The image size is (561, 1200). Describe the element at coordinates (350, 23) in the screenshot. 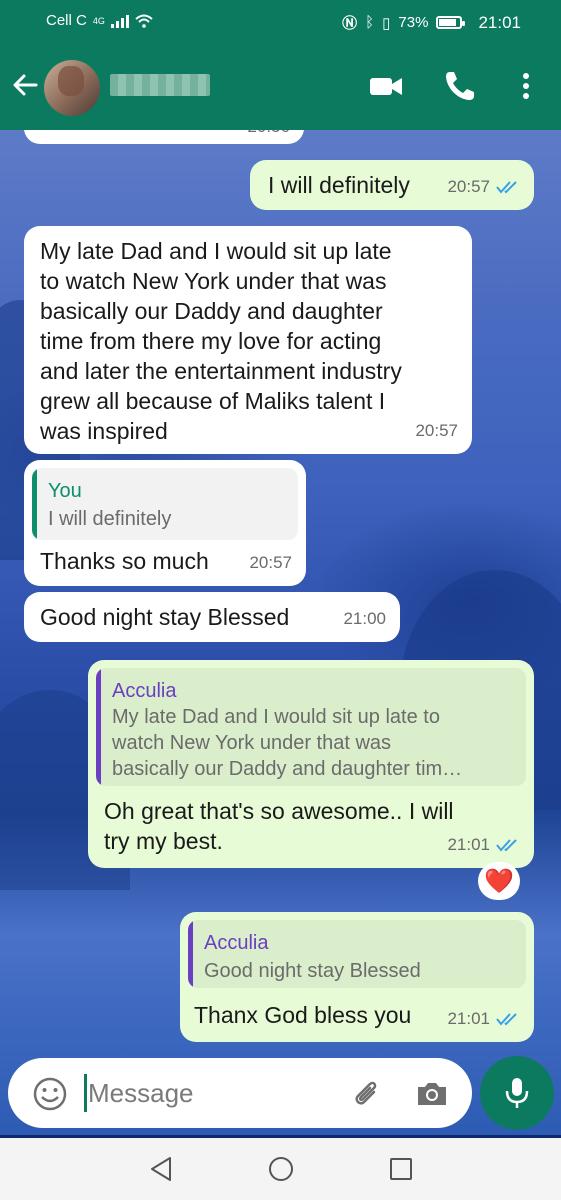

I see `nfc-icon: Ⓝ` at that location.